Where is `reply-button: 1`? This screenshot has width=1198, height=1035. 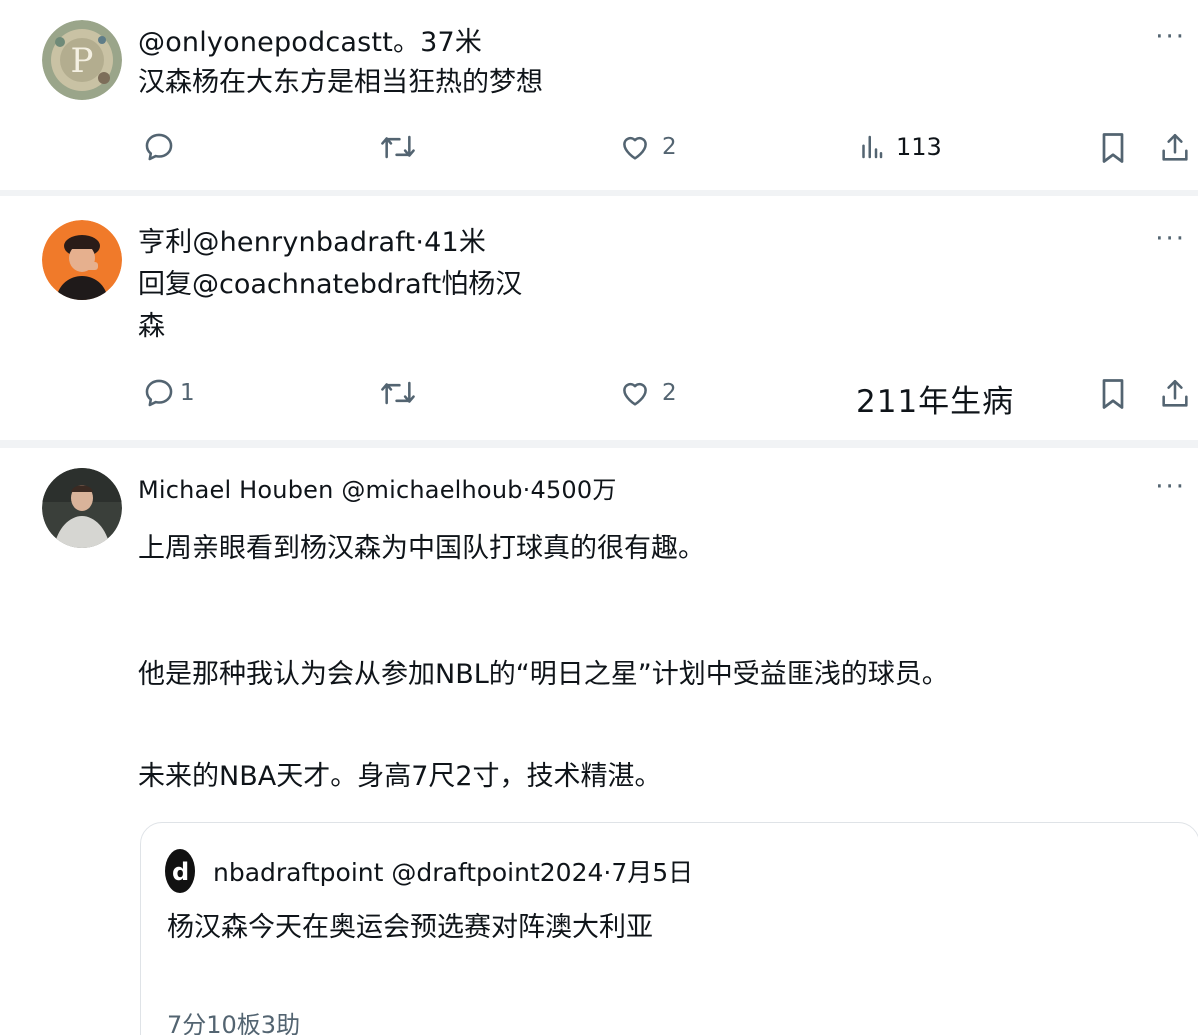
reply-button: 1 is located at coordinates (168, 393).